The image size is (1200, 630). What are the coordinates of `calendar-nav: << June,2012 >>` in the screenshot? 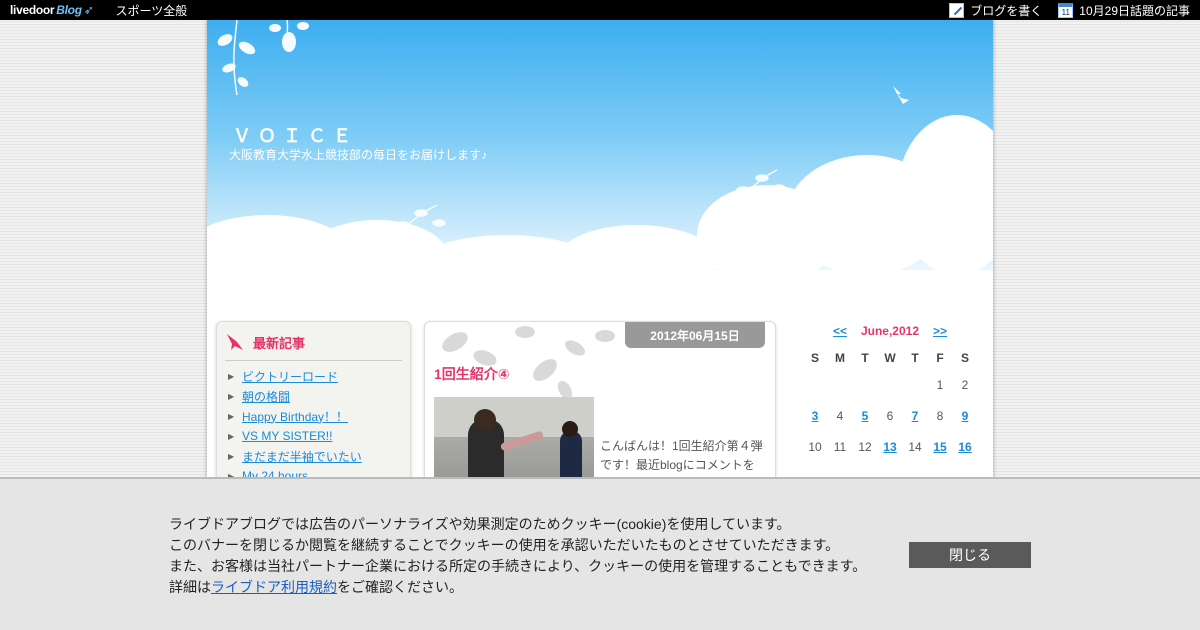 It's located at (890, 331).